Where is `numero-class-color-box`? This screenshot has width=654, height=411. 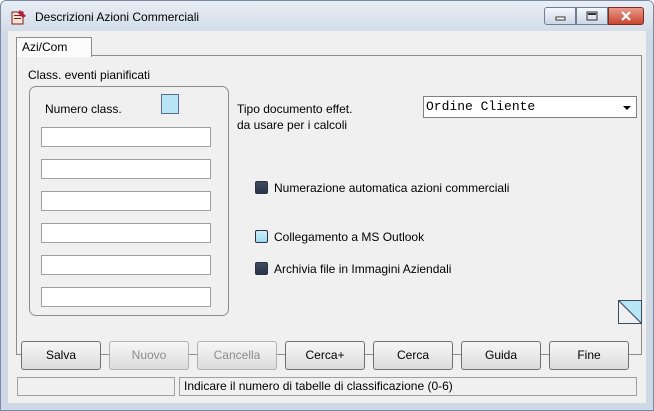 numero-class-color-box is located at coordinates (170, 104).